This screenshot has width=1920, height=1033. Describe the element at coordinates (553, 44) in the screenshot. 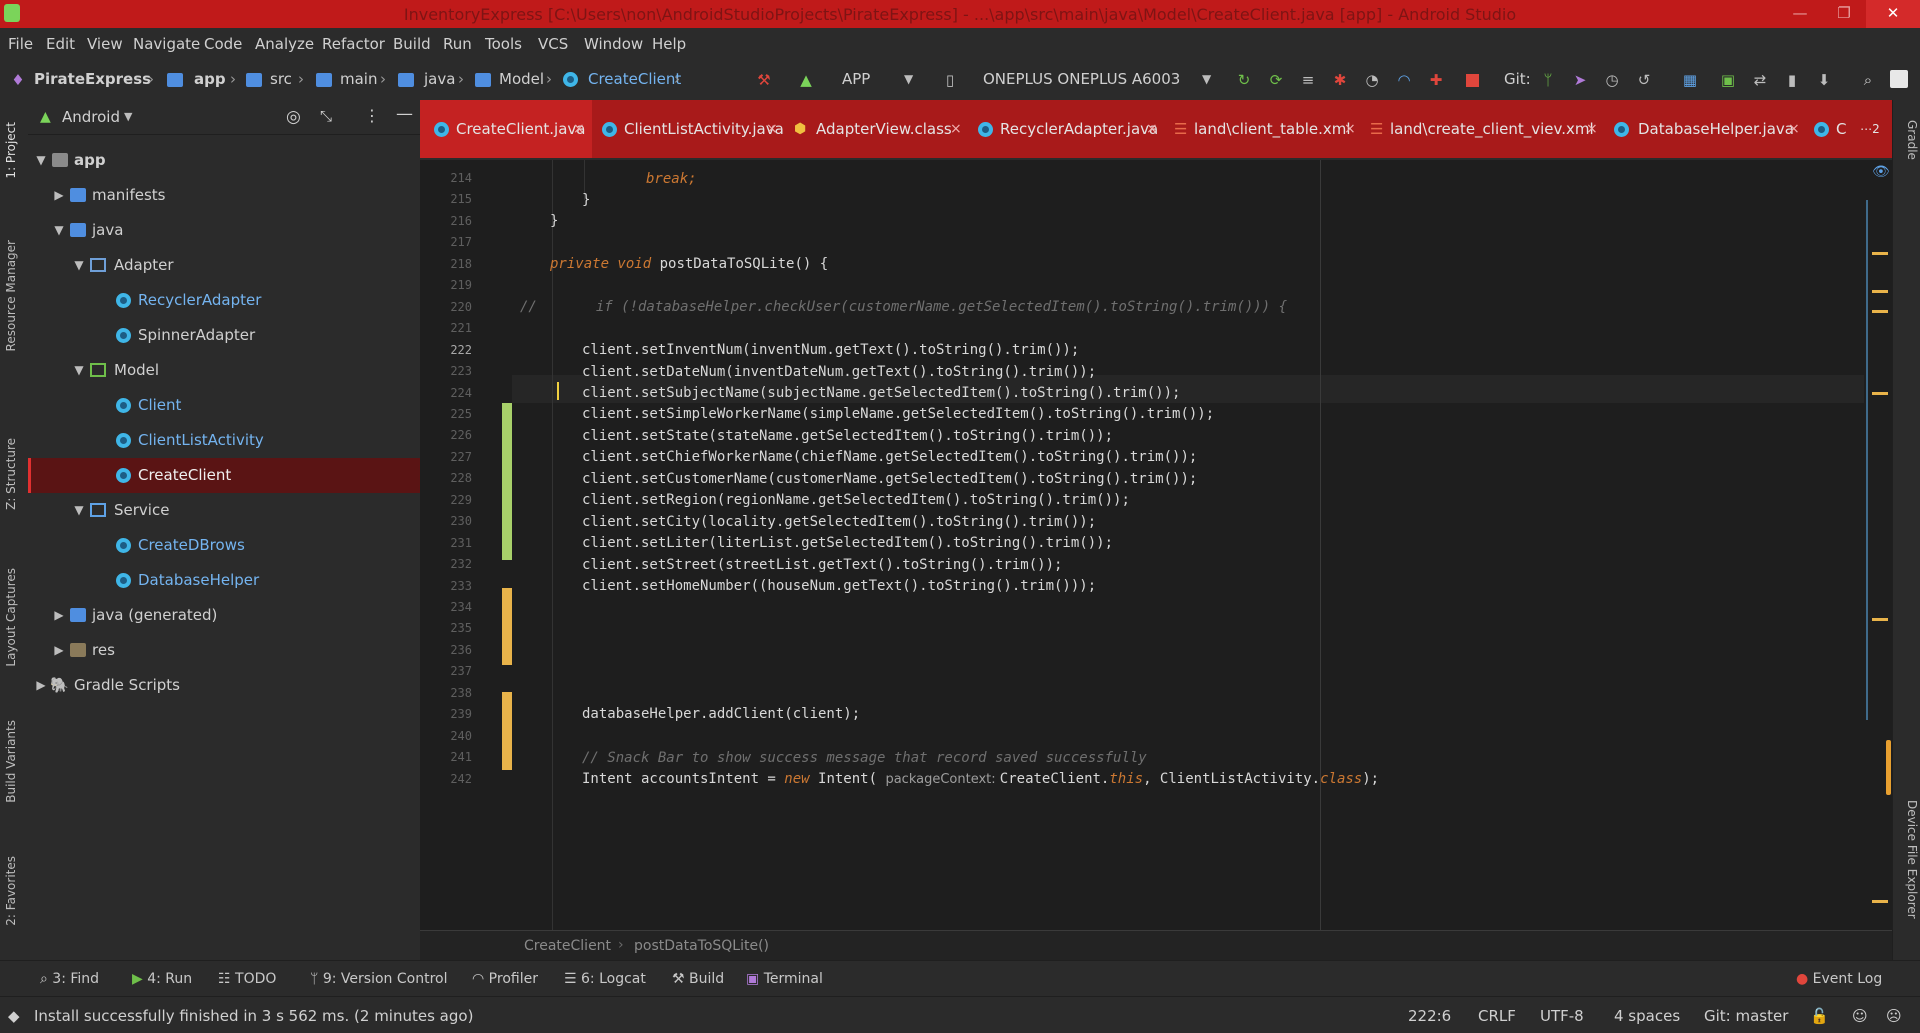

I see `menu-vcs: VCS` at that location.